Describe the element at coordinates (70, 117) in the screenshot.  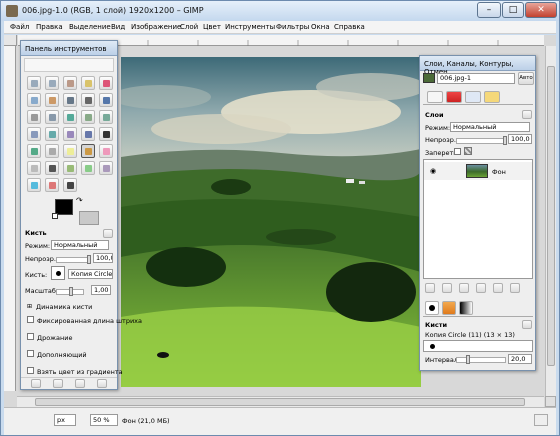
I see `align-tool-icon` at that location.